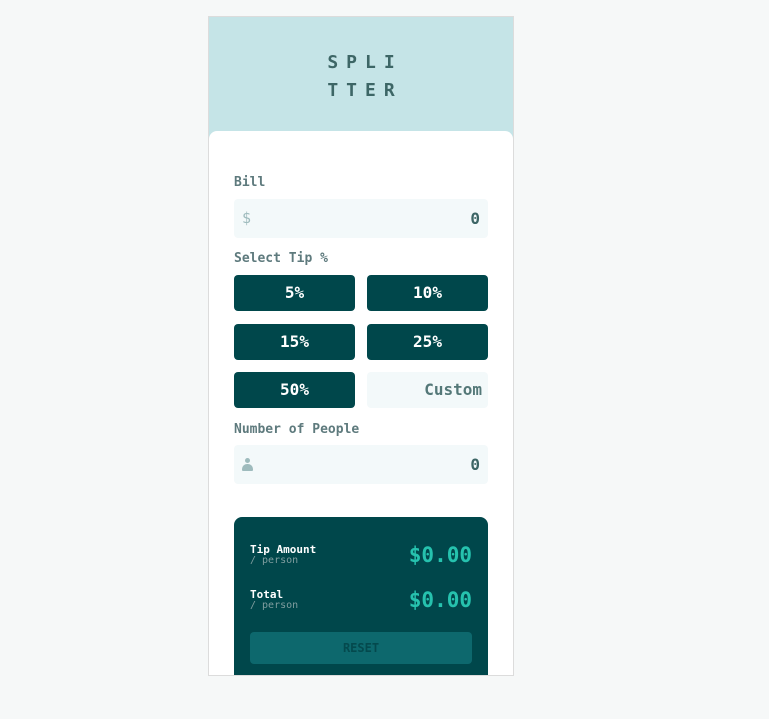 The width and height of the screenshot is (769, 719). What do you see at coordinates (294, 342) in the screenshot?
I see `tip-15-button: 15%` at bounding box center [294, 342].